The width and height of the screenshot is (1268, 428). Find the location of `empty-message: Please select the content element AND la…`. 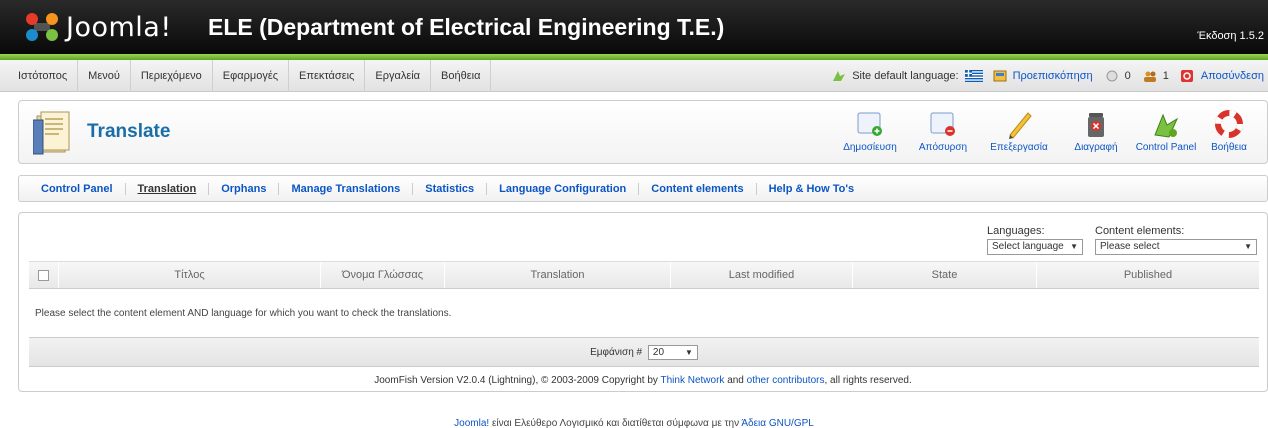

empty-message: Please select the content element AND la… is located at coordinates (243, 313).